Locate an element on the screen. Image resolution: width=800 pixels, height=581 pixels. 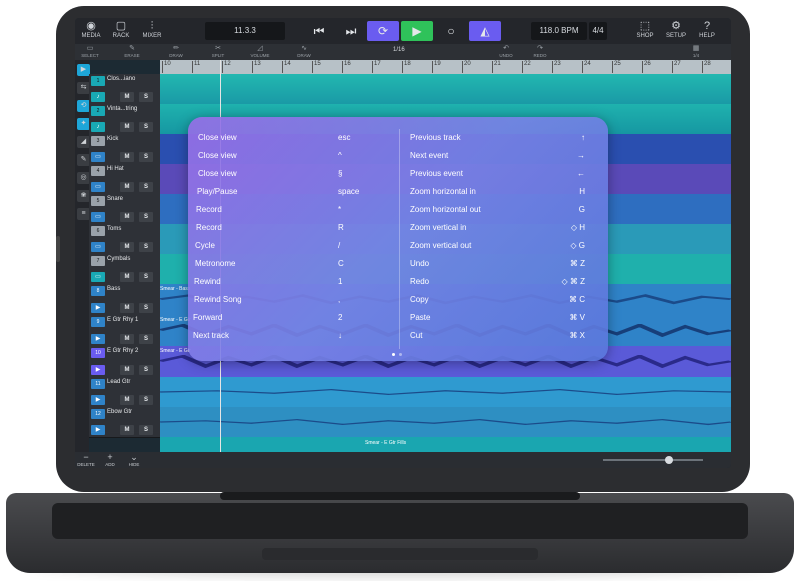
collapse-button: ⌄ HIDE is located at coordinates (134, 460).